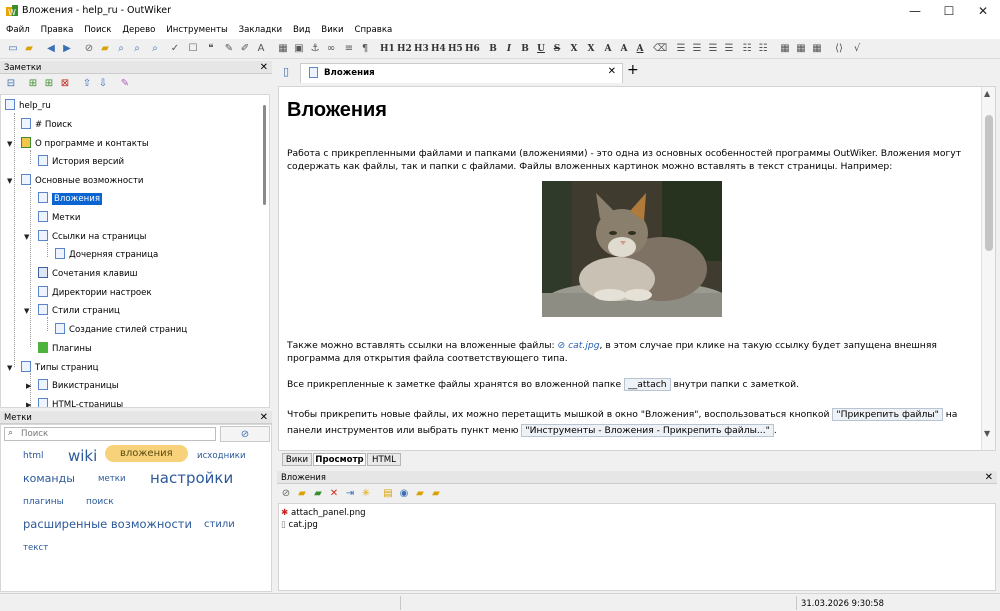  Describe the element at coordinates (82, 181) in the screenshot. I see `tree-item-features: Основные возможности` at that location.